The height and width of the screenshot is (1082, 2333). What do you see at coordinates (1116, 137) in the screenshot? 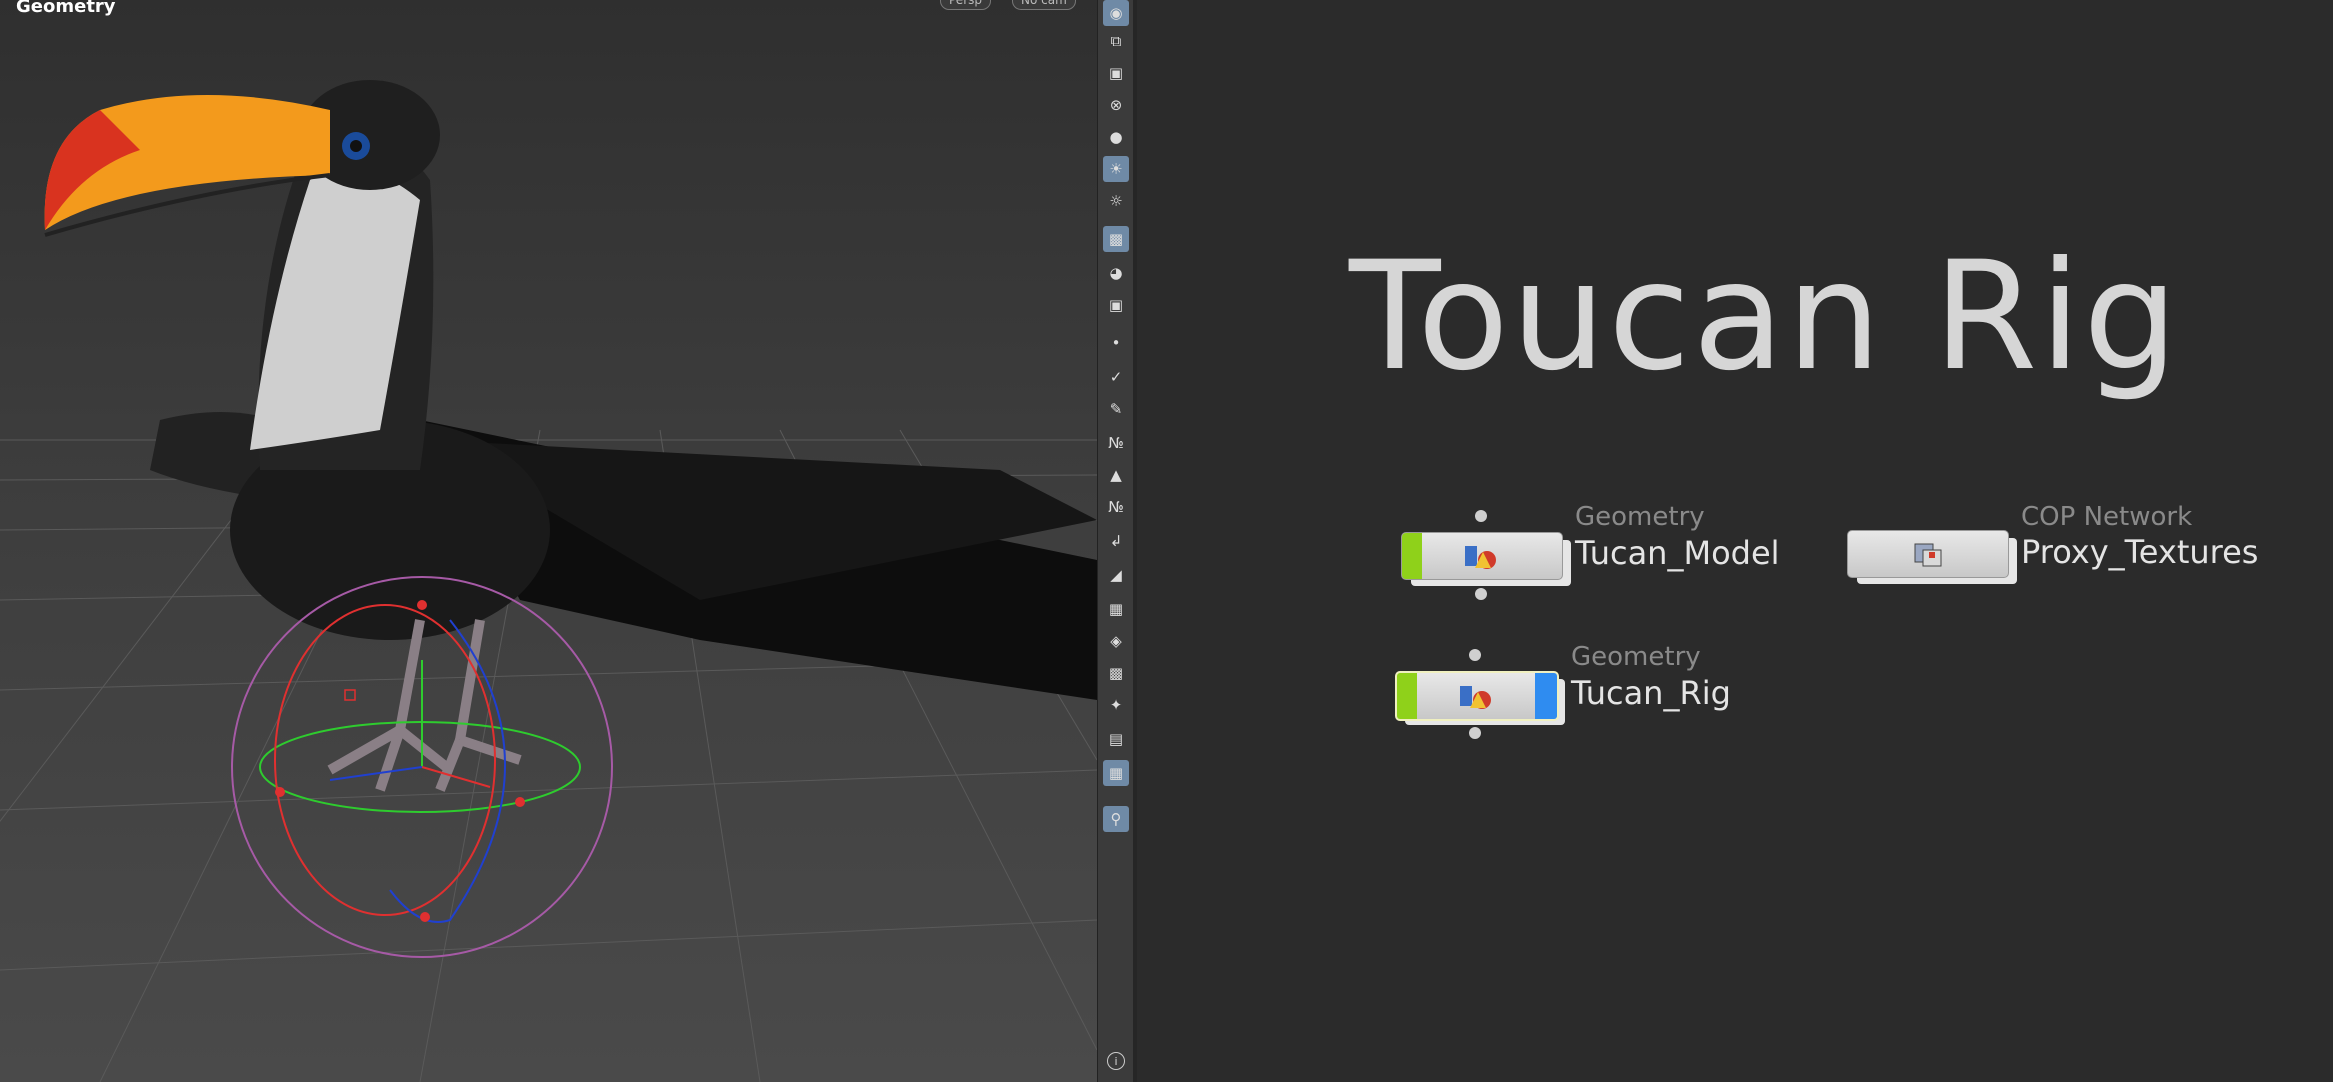
I see `sphere-icon: ●` at bounding box center [1116, 137].